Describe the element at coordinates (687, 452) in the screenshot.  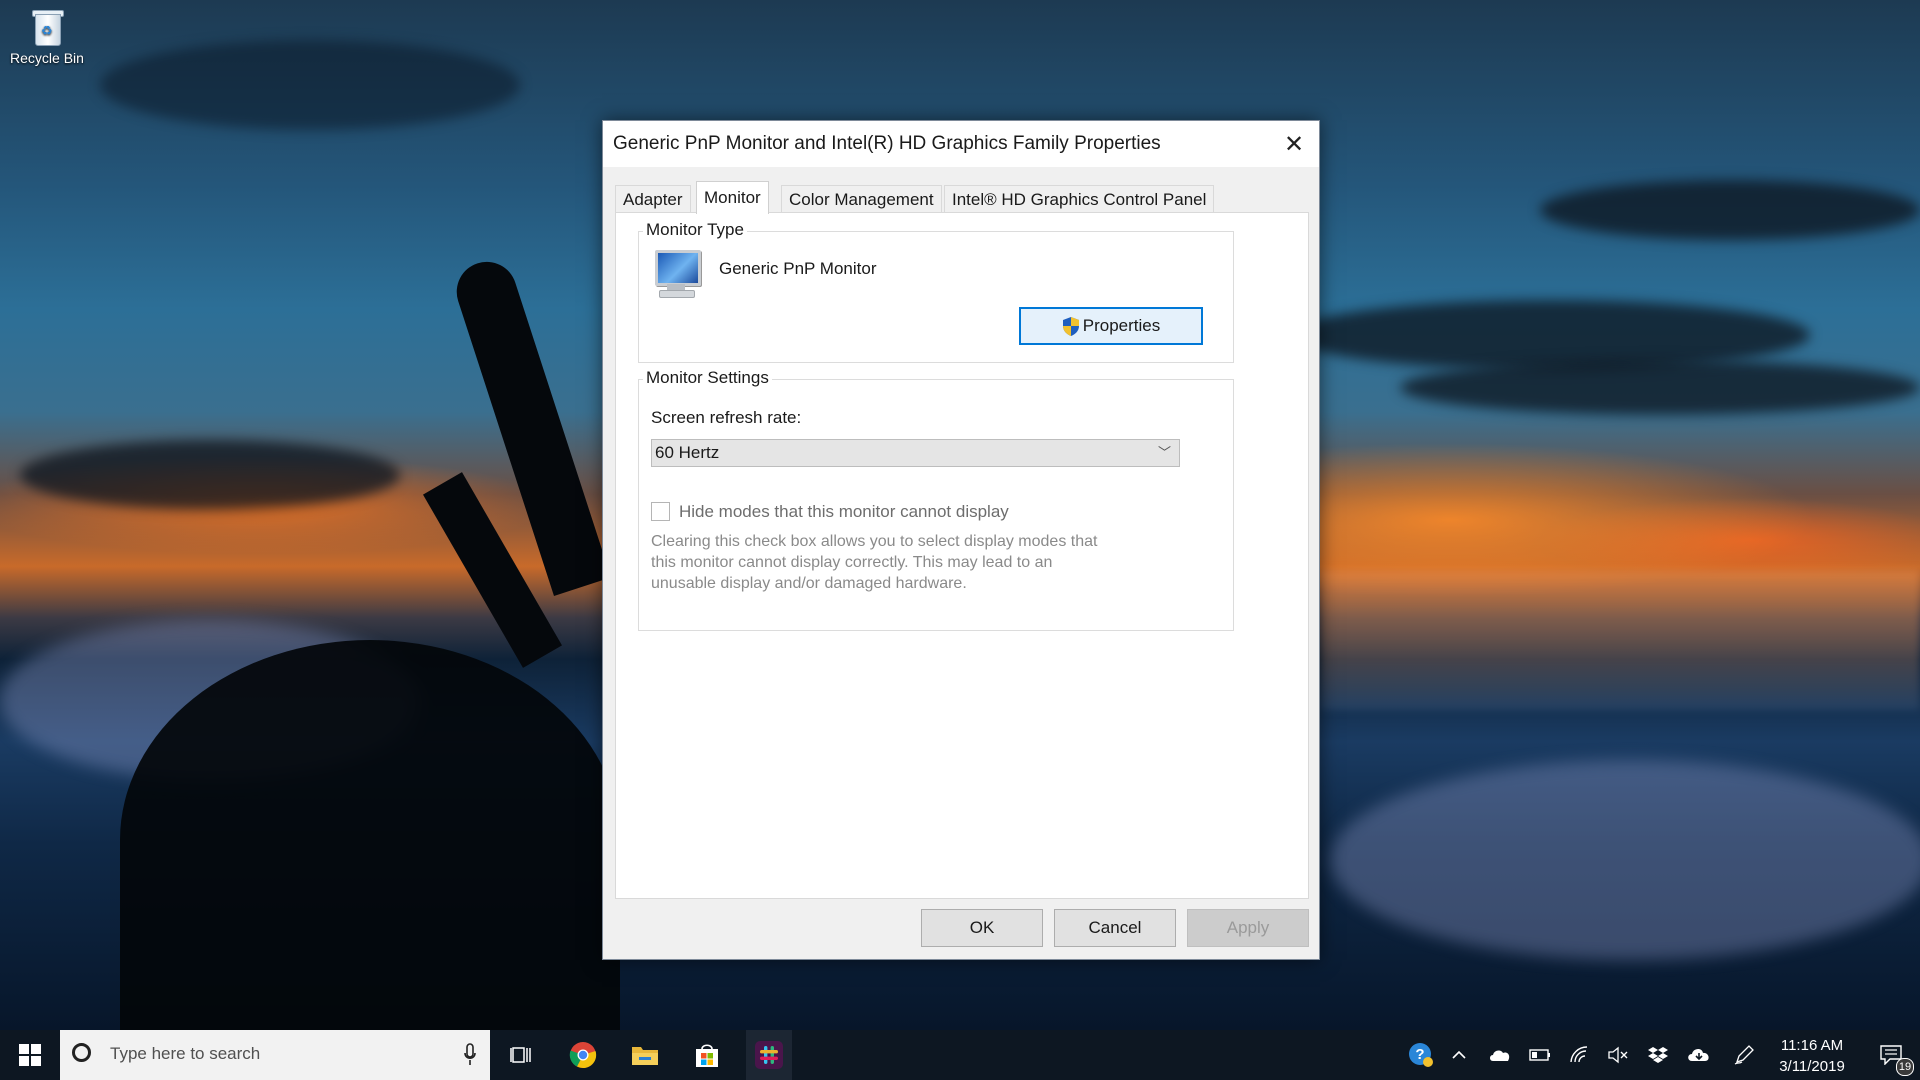
I see `refresh-rate-value: 60 Hertz` at that location.